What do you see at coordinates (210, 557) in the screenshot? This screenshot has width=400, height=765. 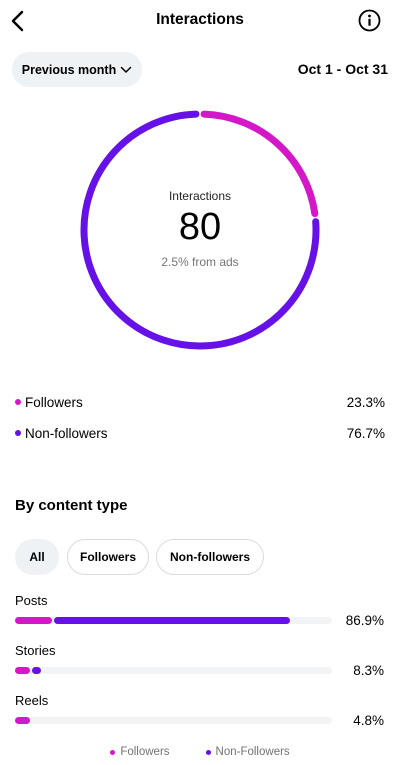 I see `tab-non-followers: Non-followers` at bounding box center [210, 557].